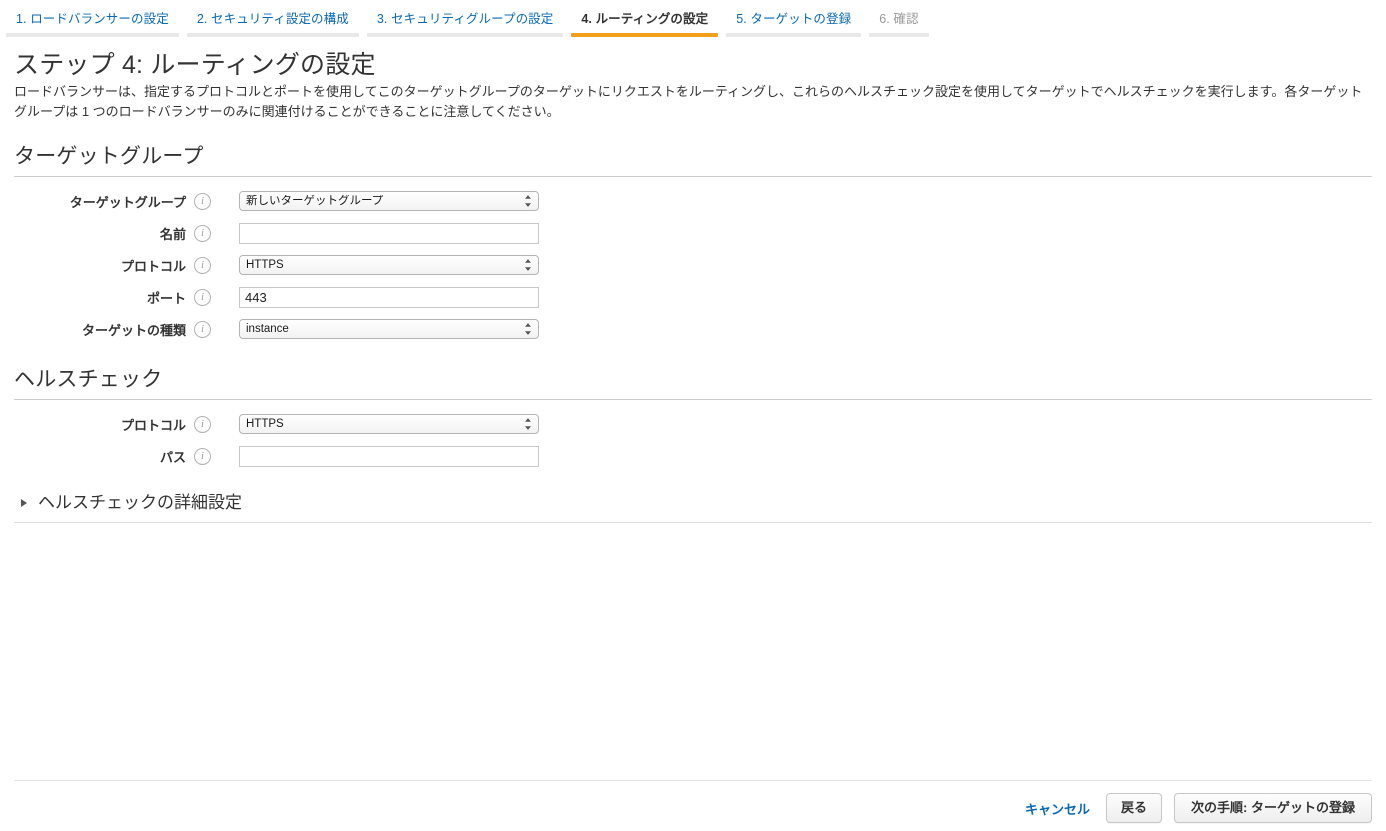 This screenshot has width=1386, height=831. What do you see at coordinates (202, 456) in the screenshot?
I see `info-icon-health-path: i` at bounding box center [202, 456].